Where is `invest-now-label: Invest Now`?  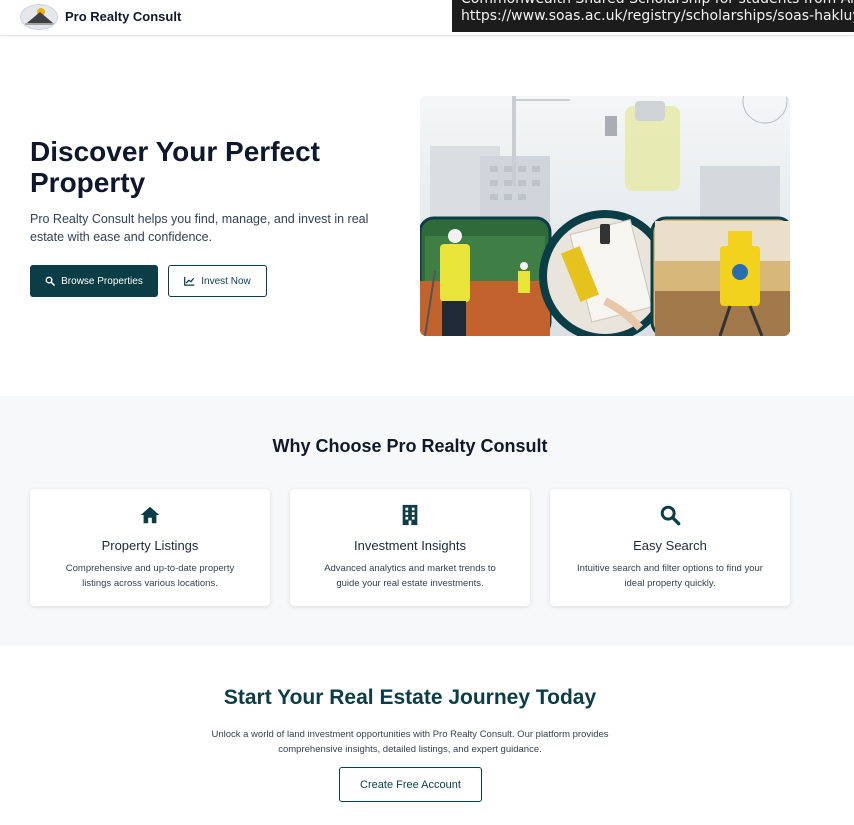 invest-now-label: Invest Now is located at coordinates (226, 281).